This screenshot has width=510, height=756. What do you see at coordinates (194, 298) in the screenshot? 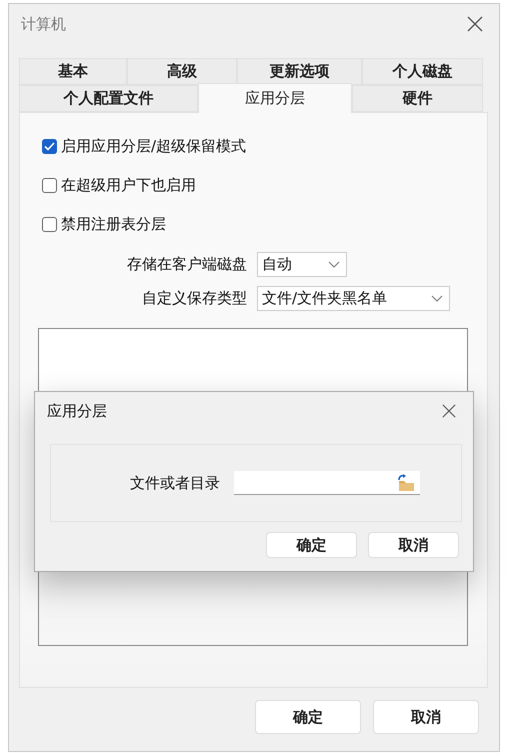
I see `dropdown-label: 自定义保存类型` at bounding box center [194, 298].